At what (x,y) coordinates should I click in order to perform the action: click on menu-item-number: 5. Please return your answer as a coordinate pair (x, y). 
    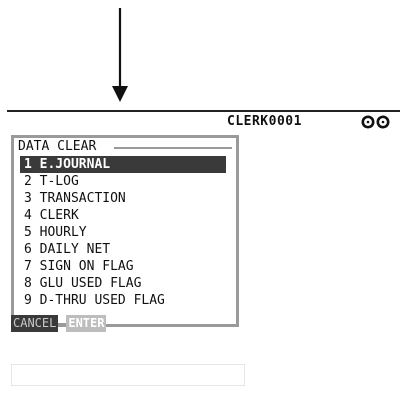
    Looking at the image, I should click on (28, 232).